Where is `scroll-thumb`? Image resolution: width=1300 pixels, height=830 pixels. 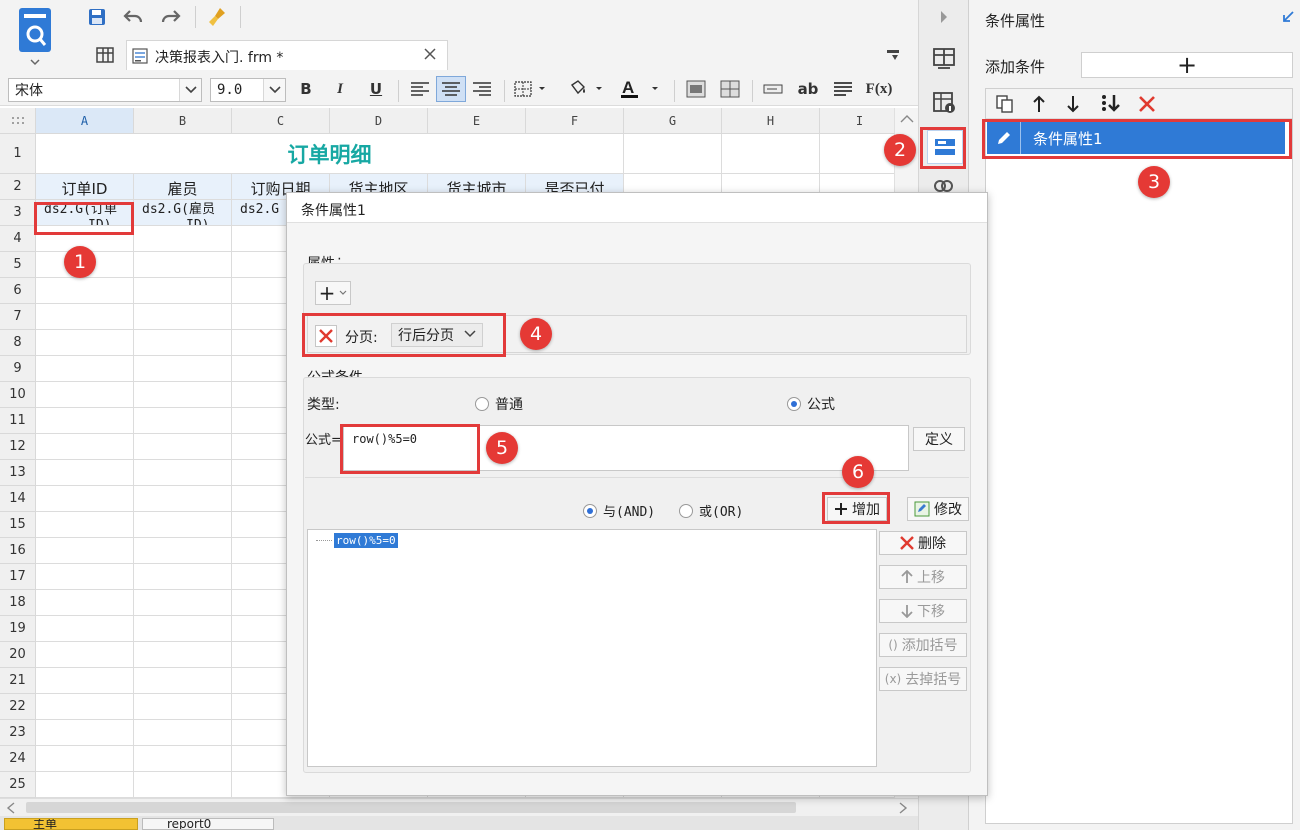 scroll-thumb is located at coordinates (411, 807).